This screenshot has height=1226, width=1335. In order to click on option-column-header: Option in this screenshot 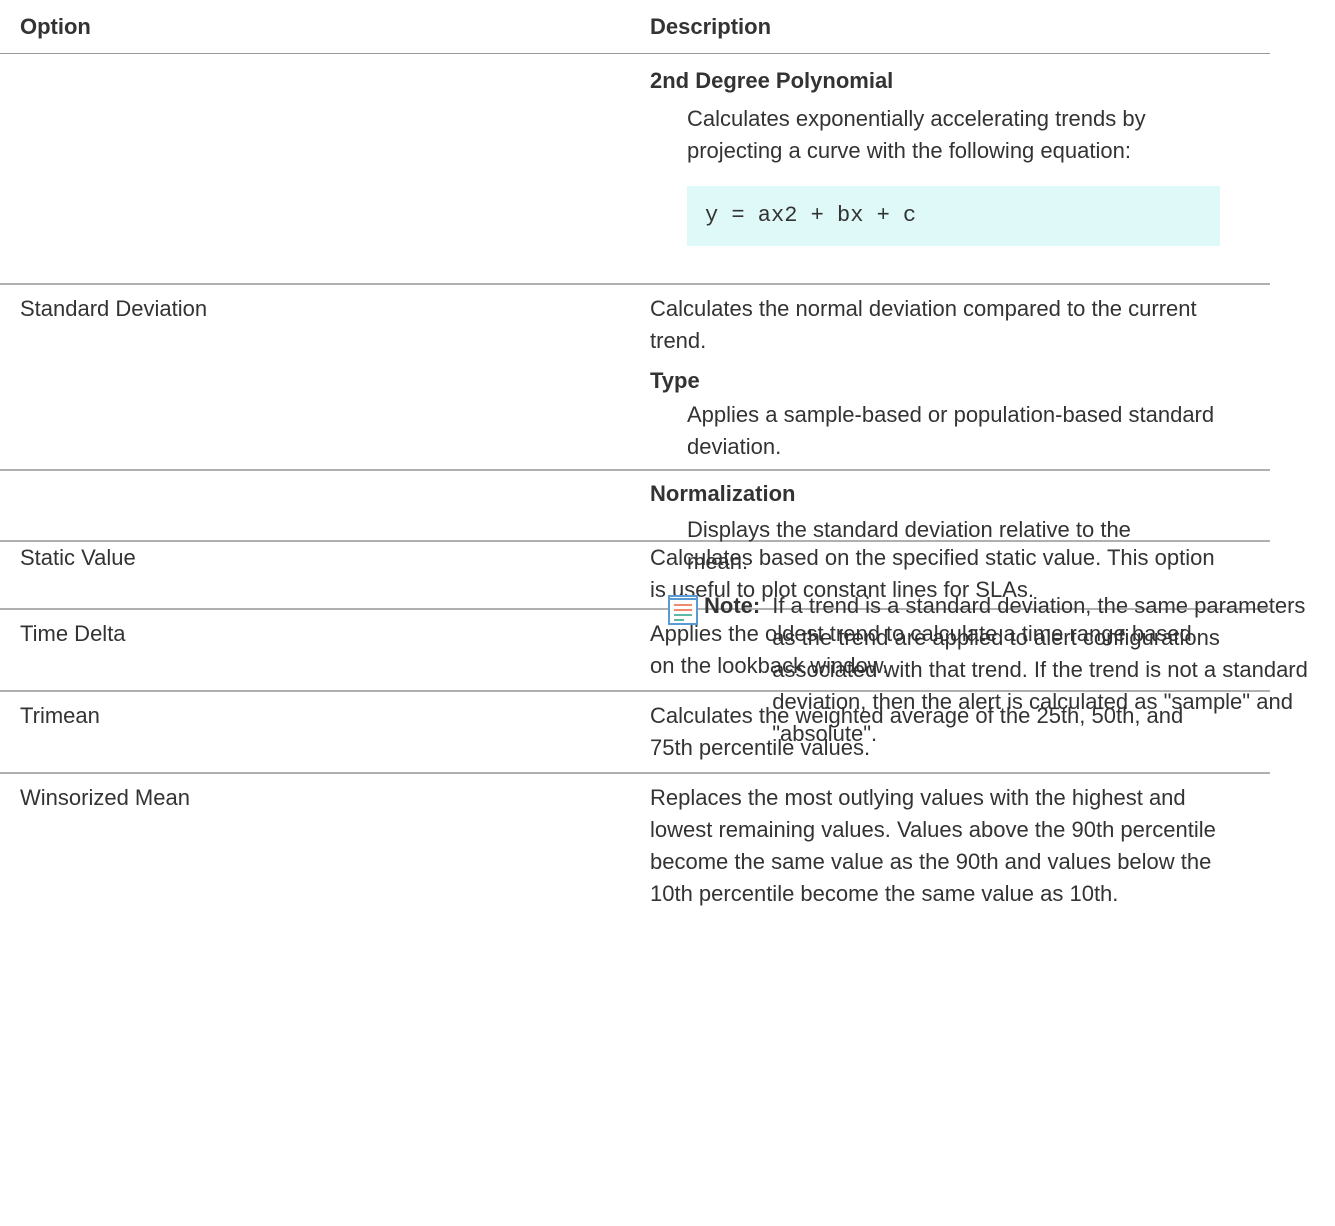, I will do `click(55, 26)`.